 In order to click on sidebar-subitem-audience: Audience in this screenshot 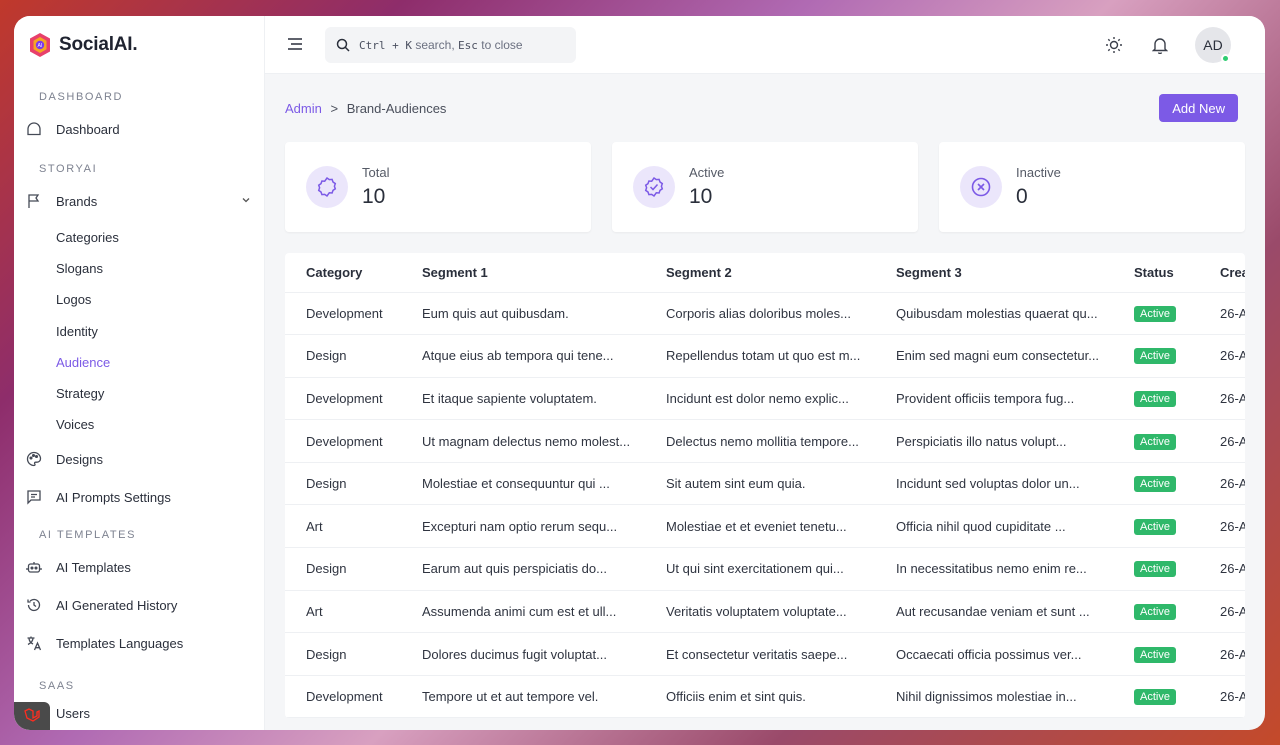, I will do `click(139, 362)`.